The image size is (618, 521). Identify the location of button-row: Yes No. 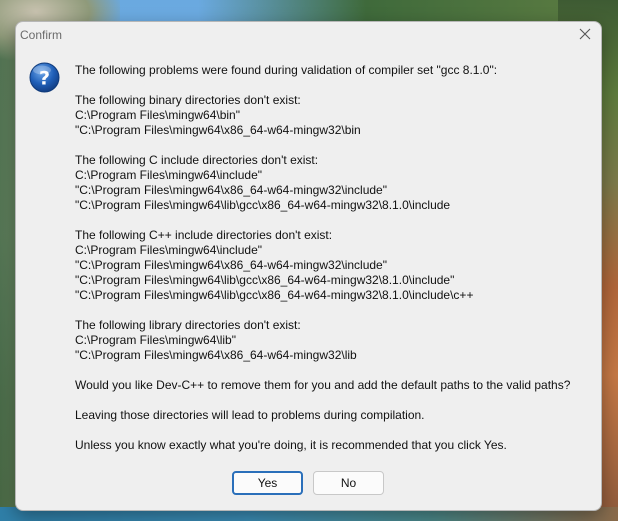
(308, 483).